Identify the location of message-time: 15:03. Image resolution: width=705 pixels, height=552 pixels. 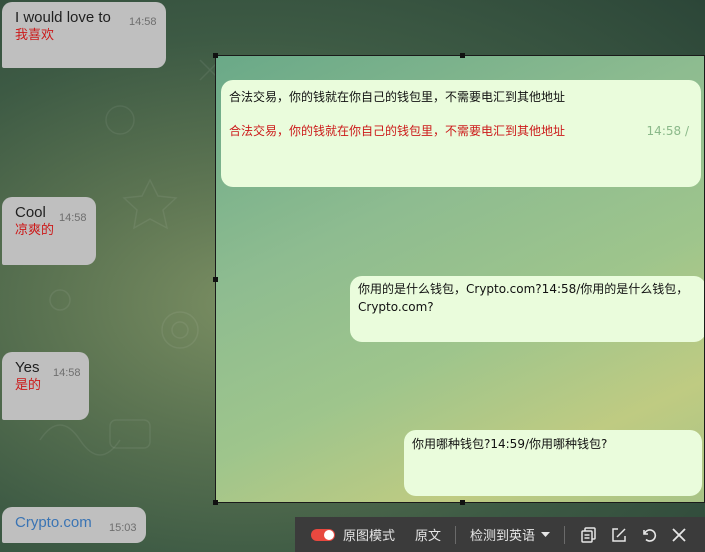
(123, 528).